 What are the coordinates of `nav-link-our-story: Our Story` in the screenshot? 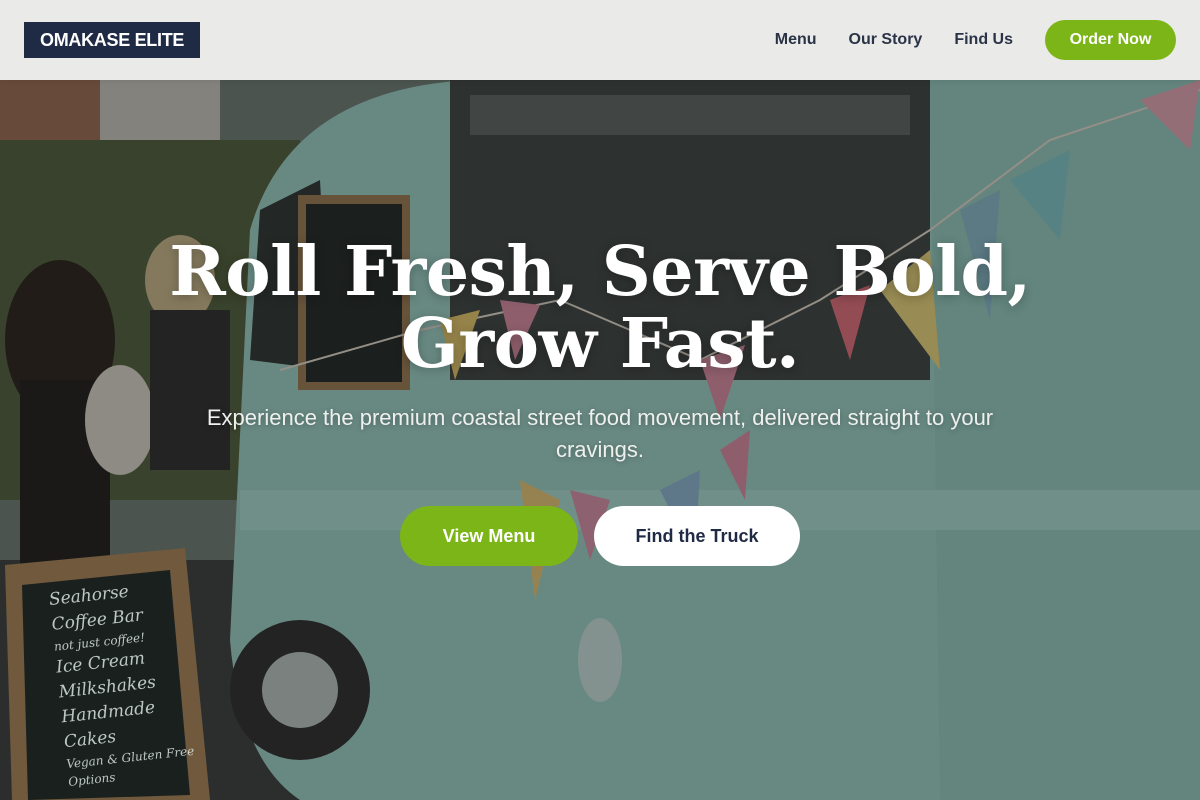 It's located at (886, 40).